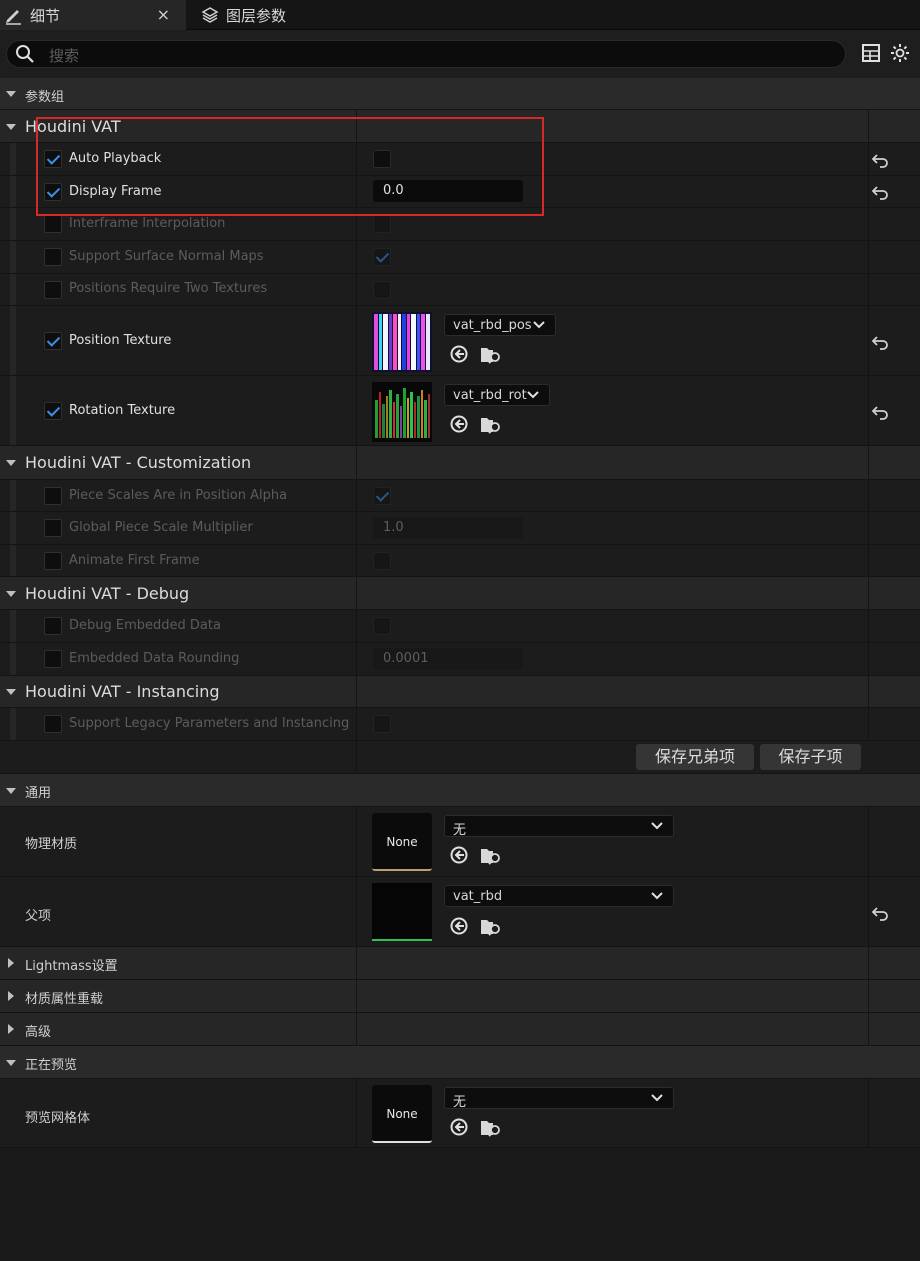  What do you see at coordinates (559, 826) in the screenshot?
I see `phys-material-dropdown: 无` at bounding box center [559, 826].